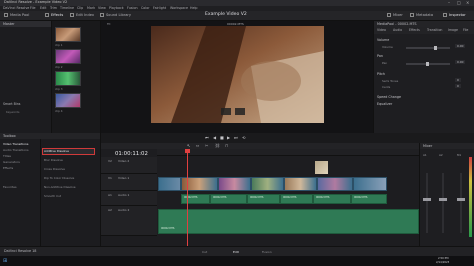 This screenshot has height=266, width=474. I want to click on razor-tool-icon: ✂, so click(206, 145).